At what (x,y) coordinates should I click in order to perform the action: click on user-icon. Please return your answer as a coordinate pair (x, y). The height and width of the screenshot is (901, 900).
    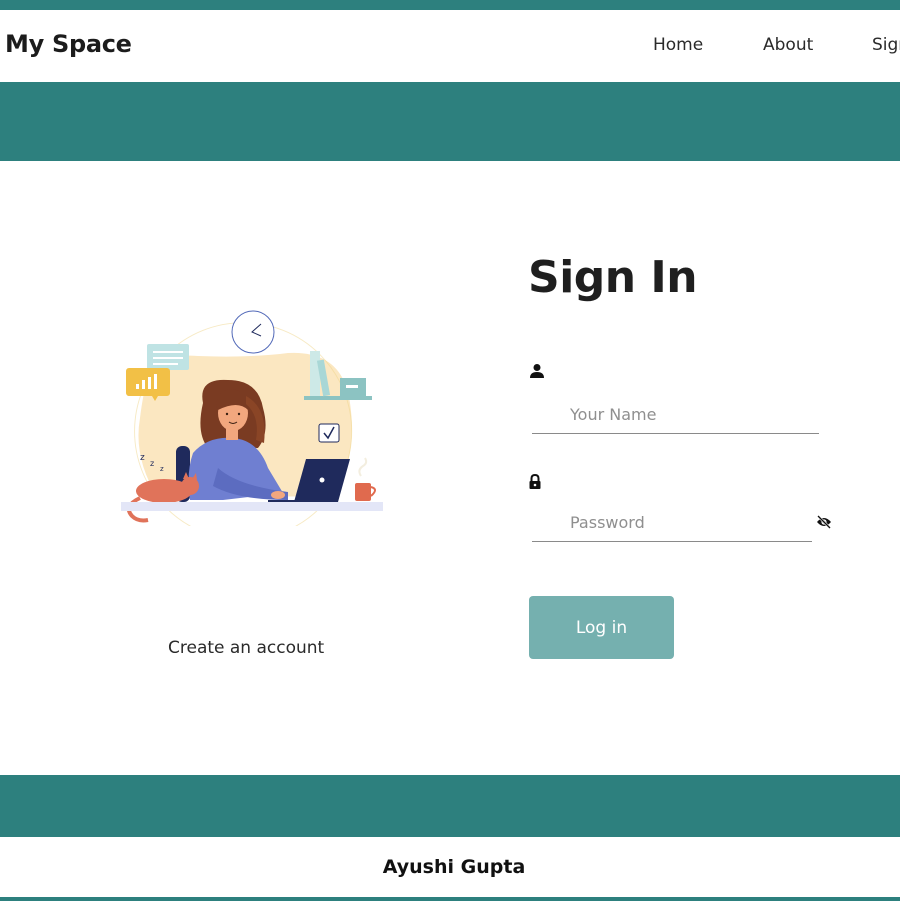
    Looking at the image, I should click on (537, 371).